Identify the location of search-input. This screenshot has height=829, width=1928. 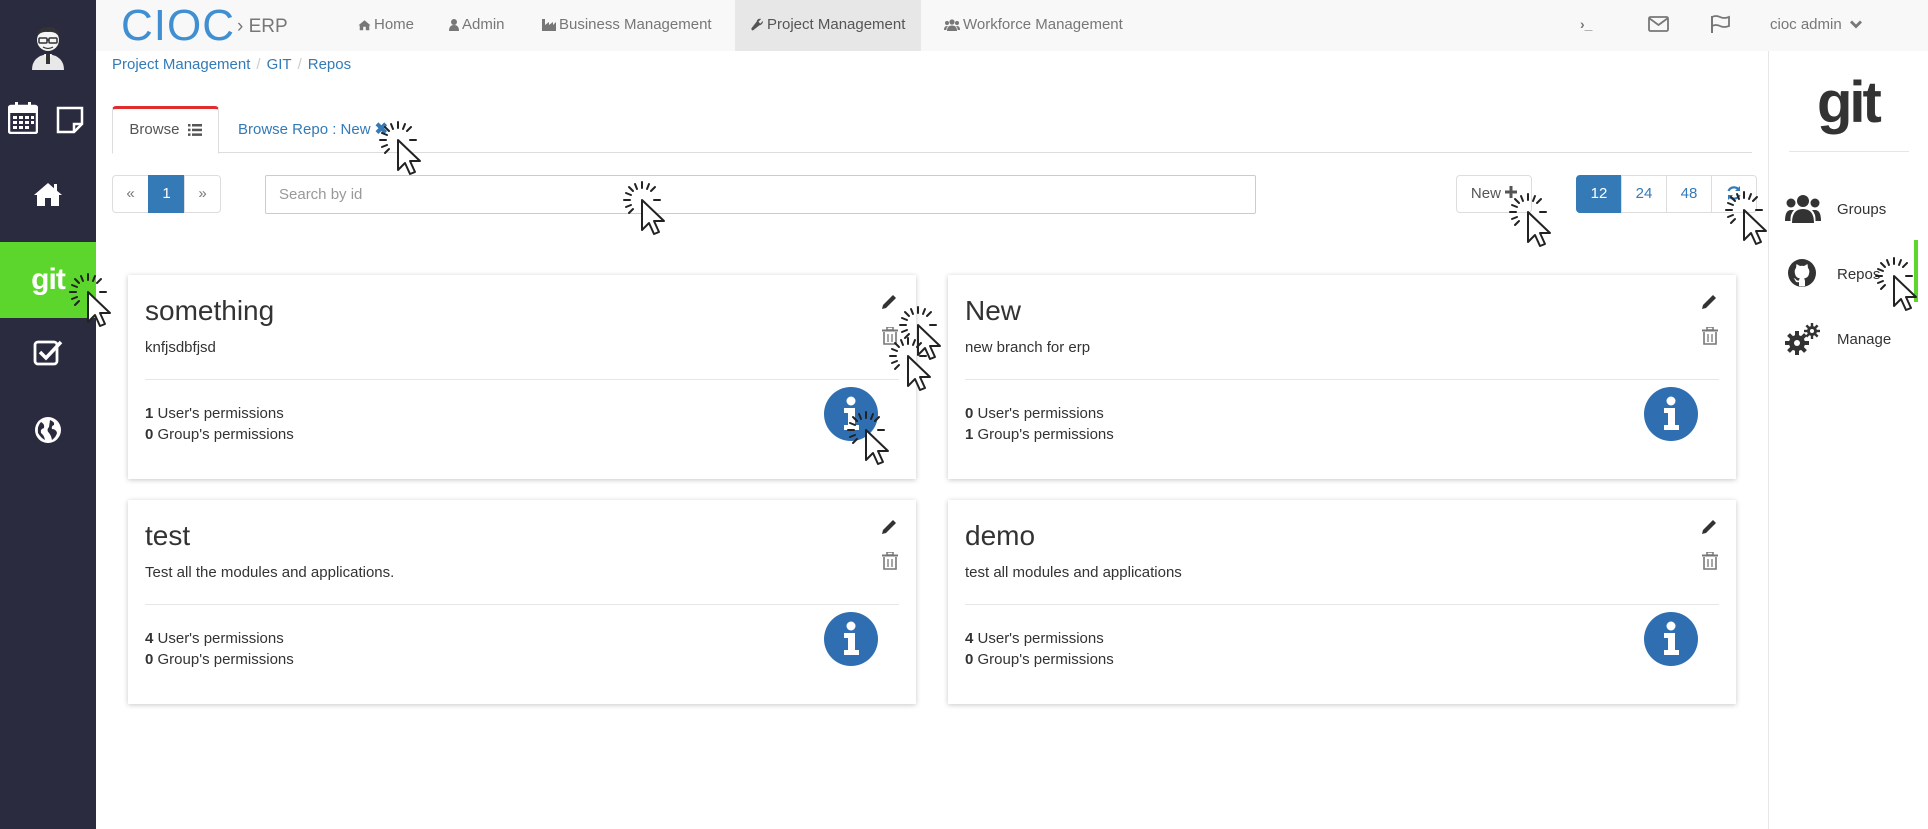
(760, 194).